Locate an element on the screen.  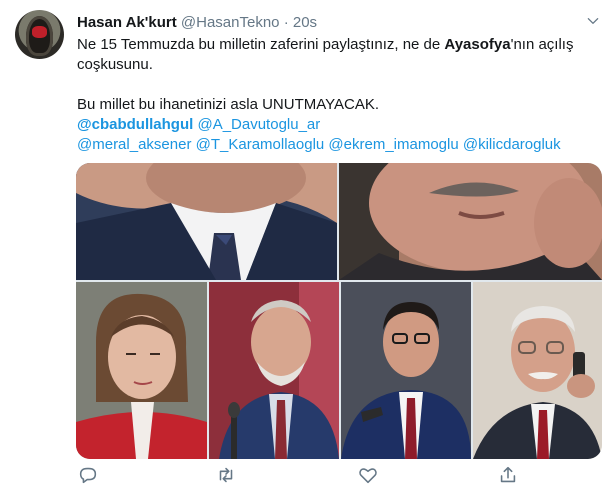
like-icon is located at coordinates (368, 475).